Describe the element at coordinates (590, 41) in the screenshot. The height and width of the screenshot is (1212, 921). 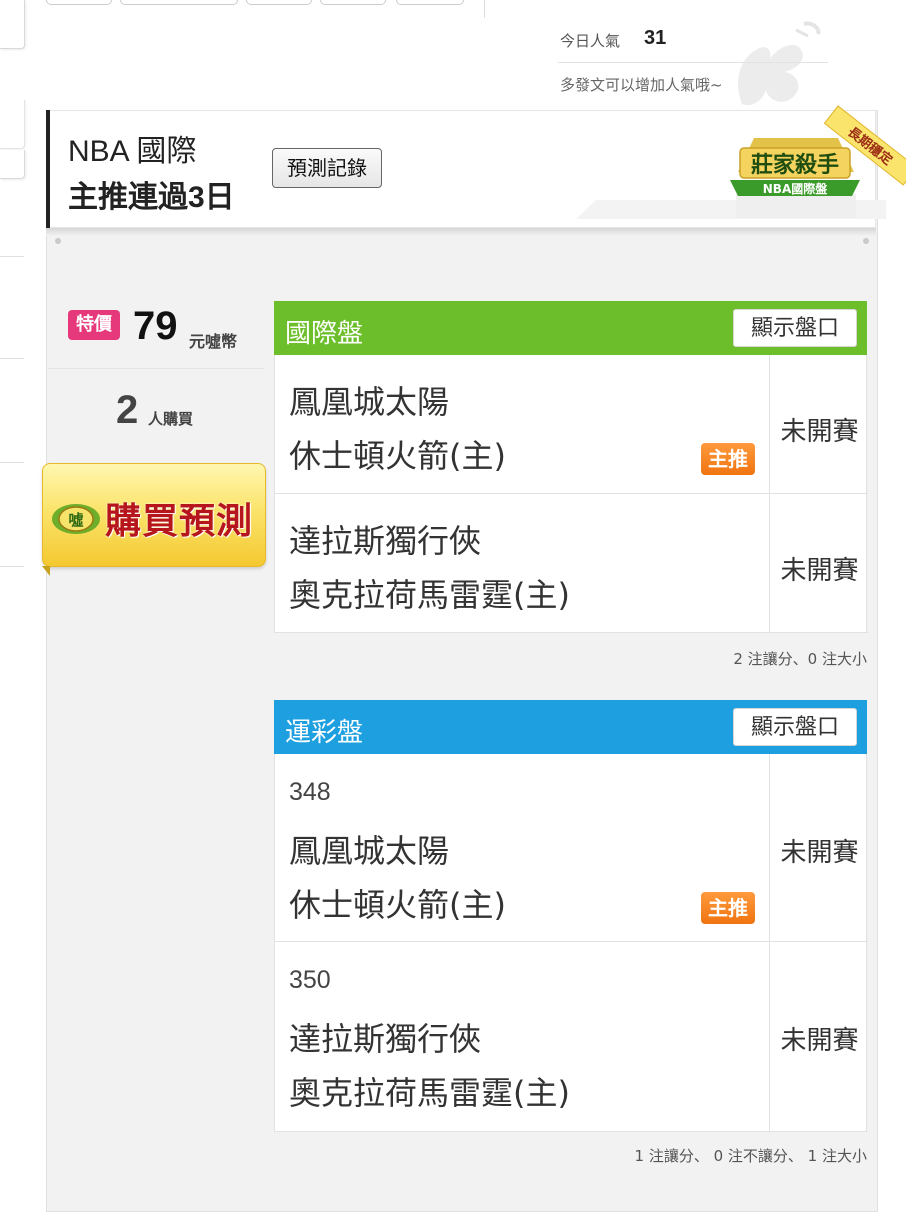
I see `popularity-label: 今日人氣` at that location.